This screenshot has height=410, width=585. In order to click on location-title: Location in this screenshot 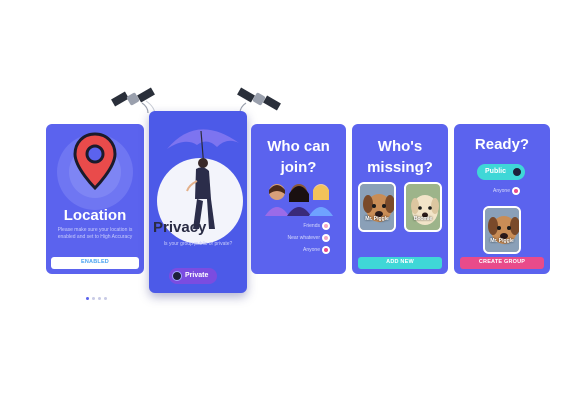, I will do `click(95, 215)`.